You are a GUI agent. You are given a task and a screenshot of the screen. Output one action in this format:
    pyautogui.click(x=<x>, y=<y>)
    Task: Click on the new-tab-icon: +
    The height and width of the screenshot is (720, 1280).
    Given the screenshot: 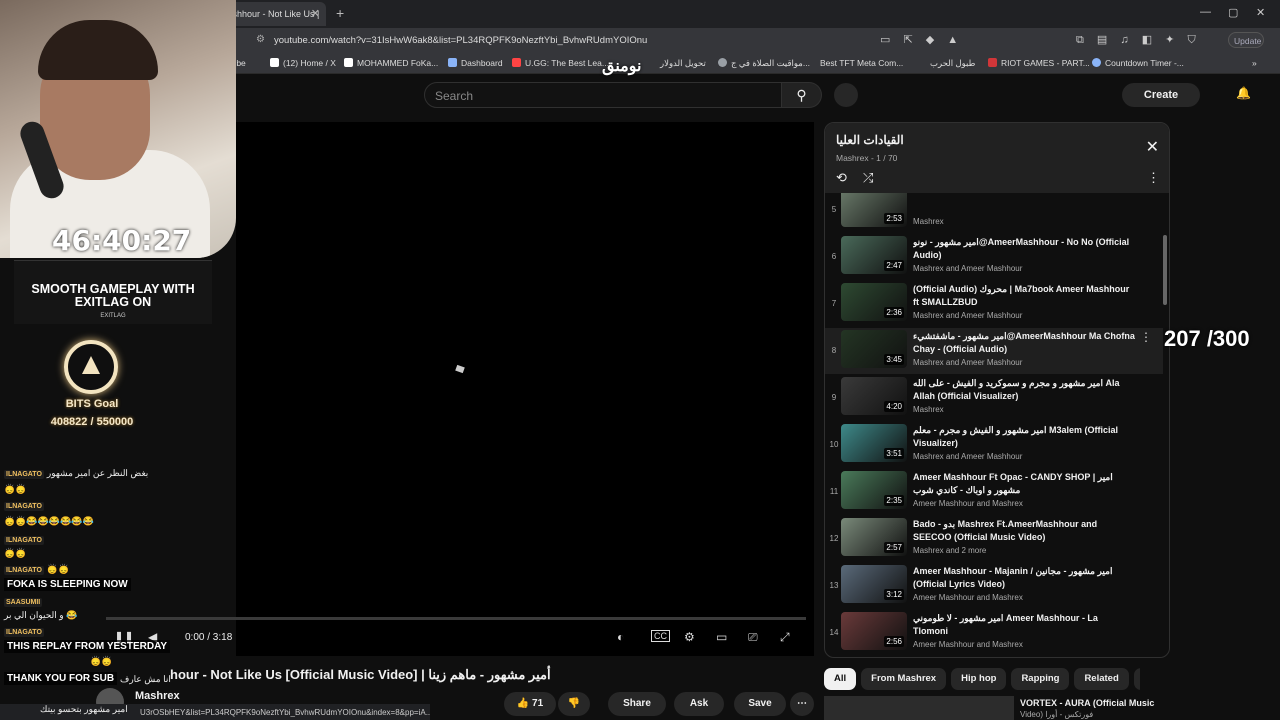 What is the action you would take?
    pyautogui.click(x=340, y=13)
    